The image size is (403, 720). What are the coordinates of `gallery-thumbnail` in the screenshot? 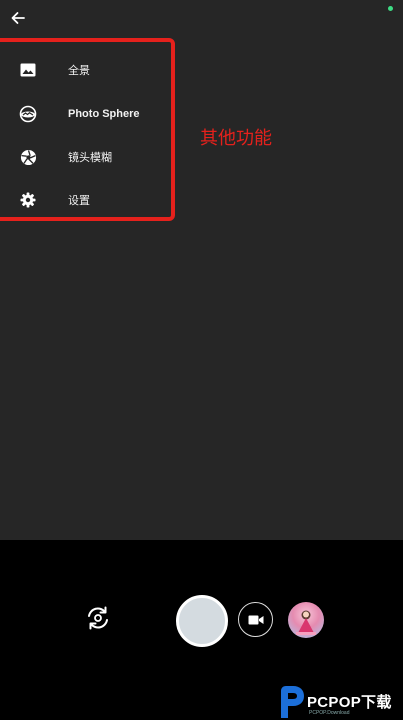 It's located at (306, 620).